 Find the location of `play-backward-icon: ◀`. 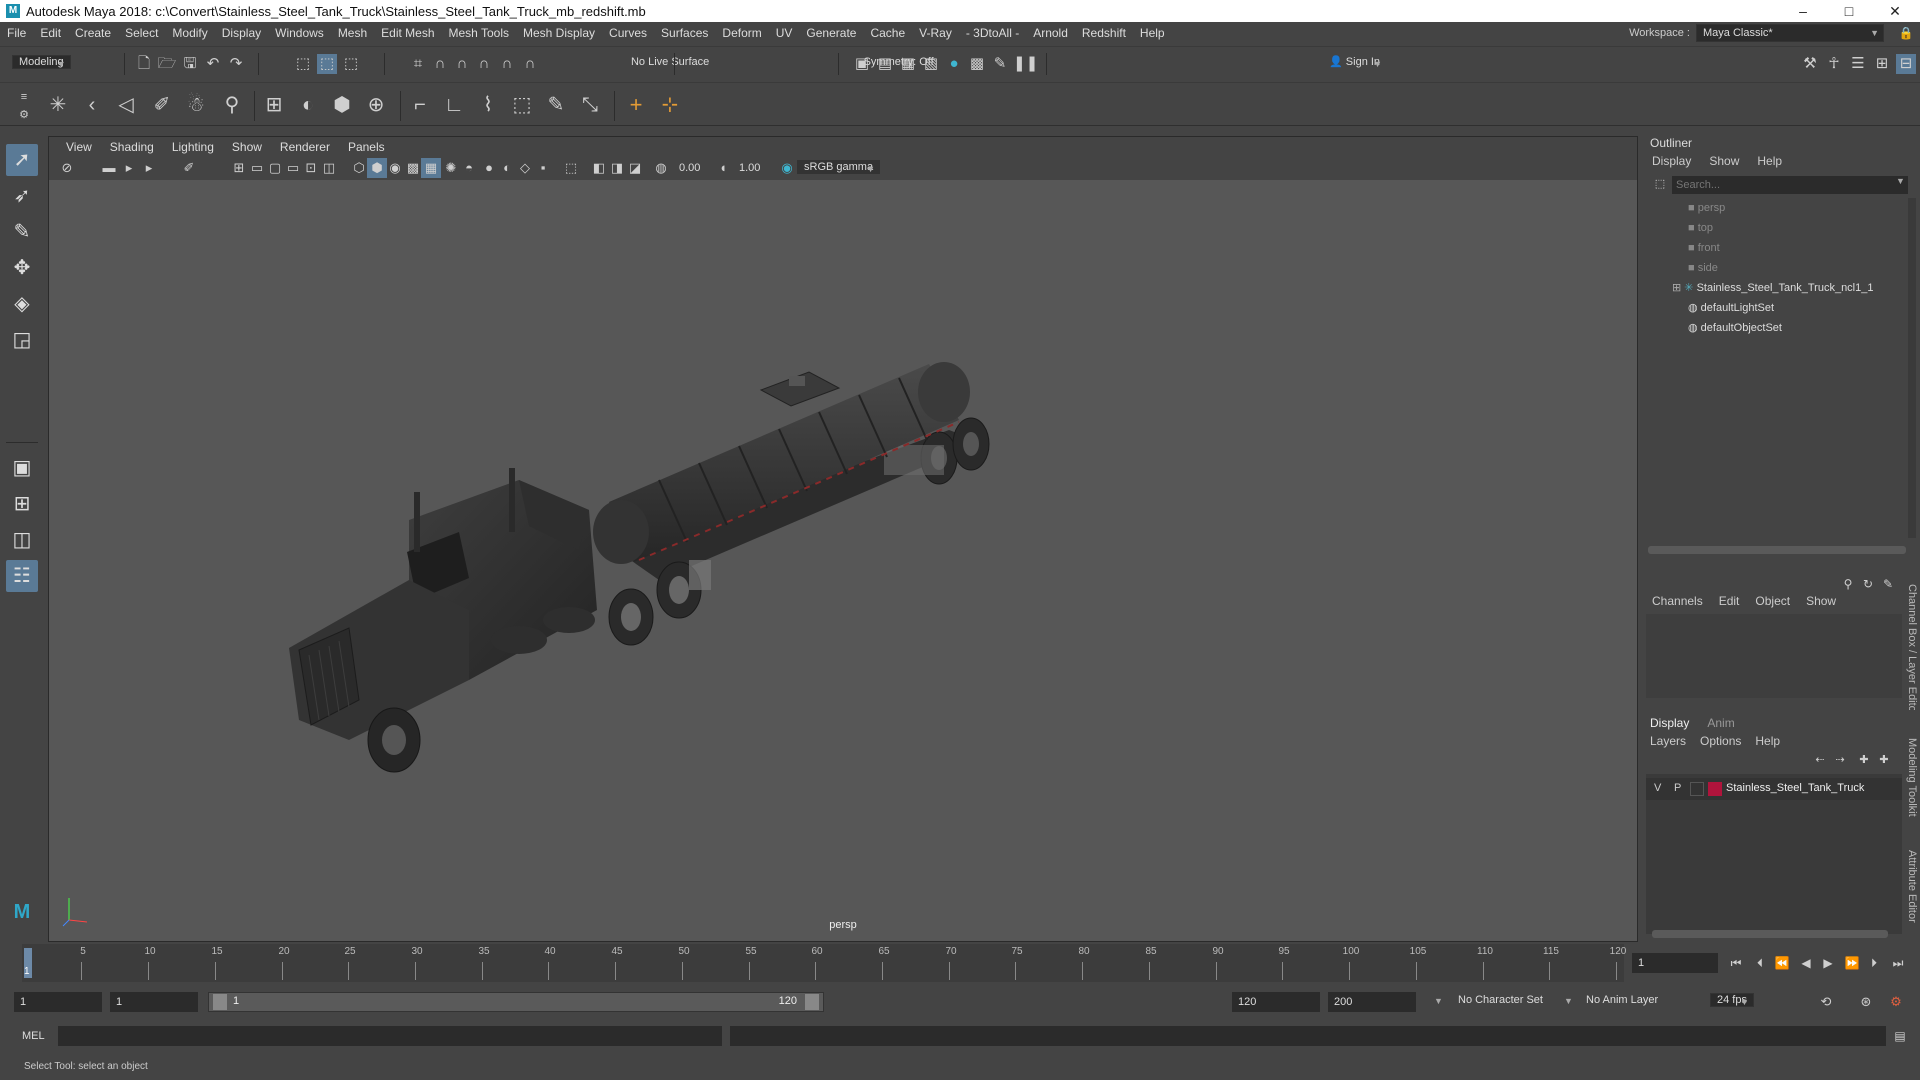

play-backward-icon: ◀ is located at coordinates (1806, 963).